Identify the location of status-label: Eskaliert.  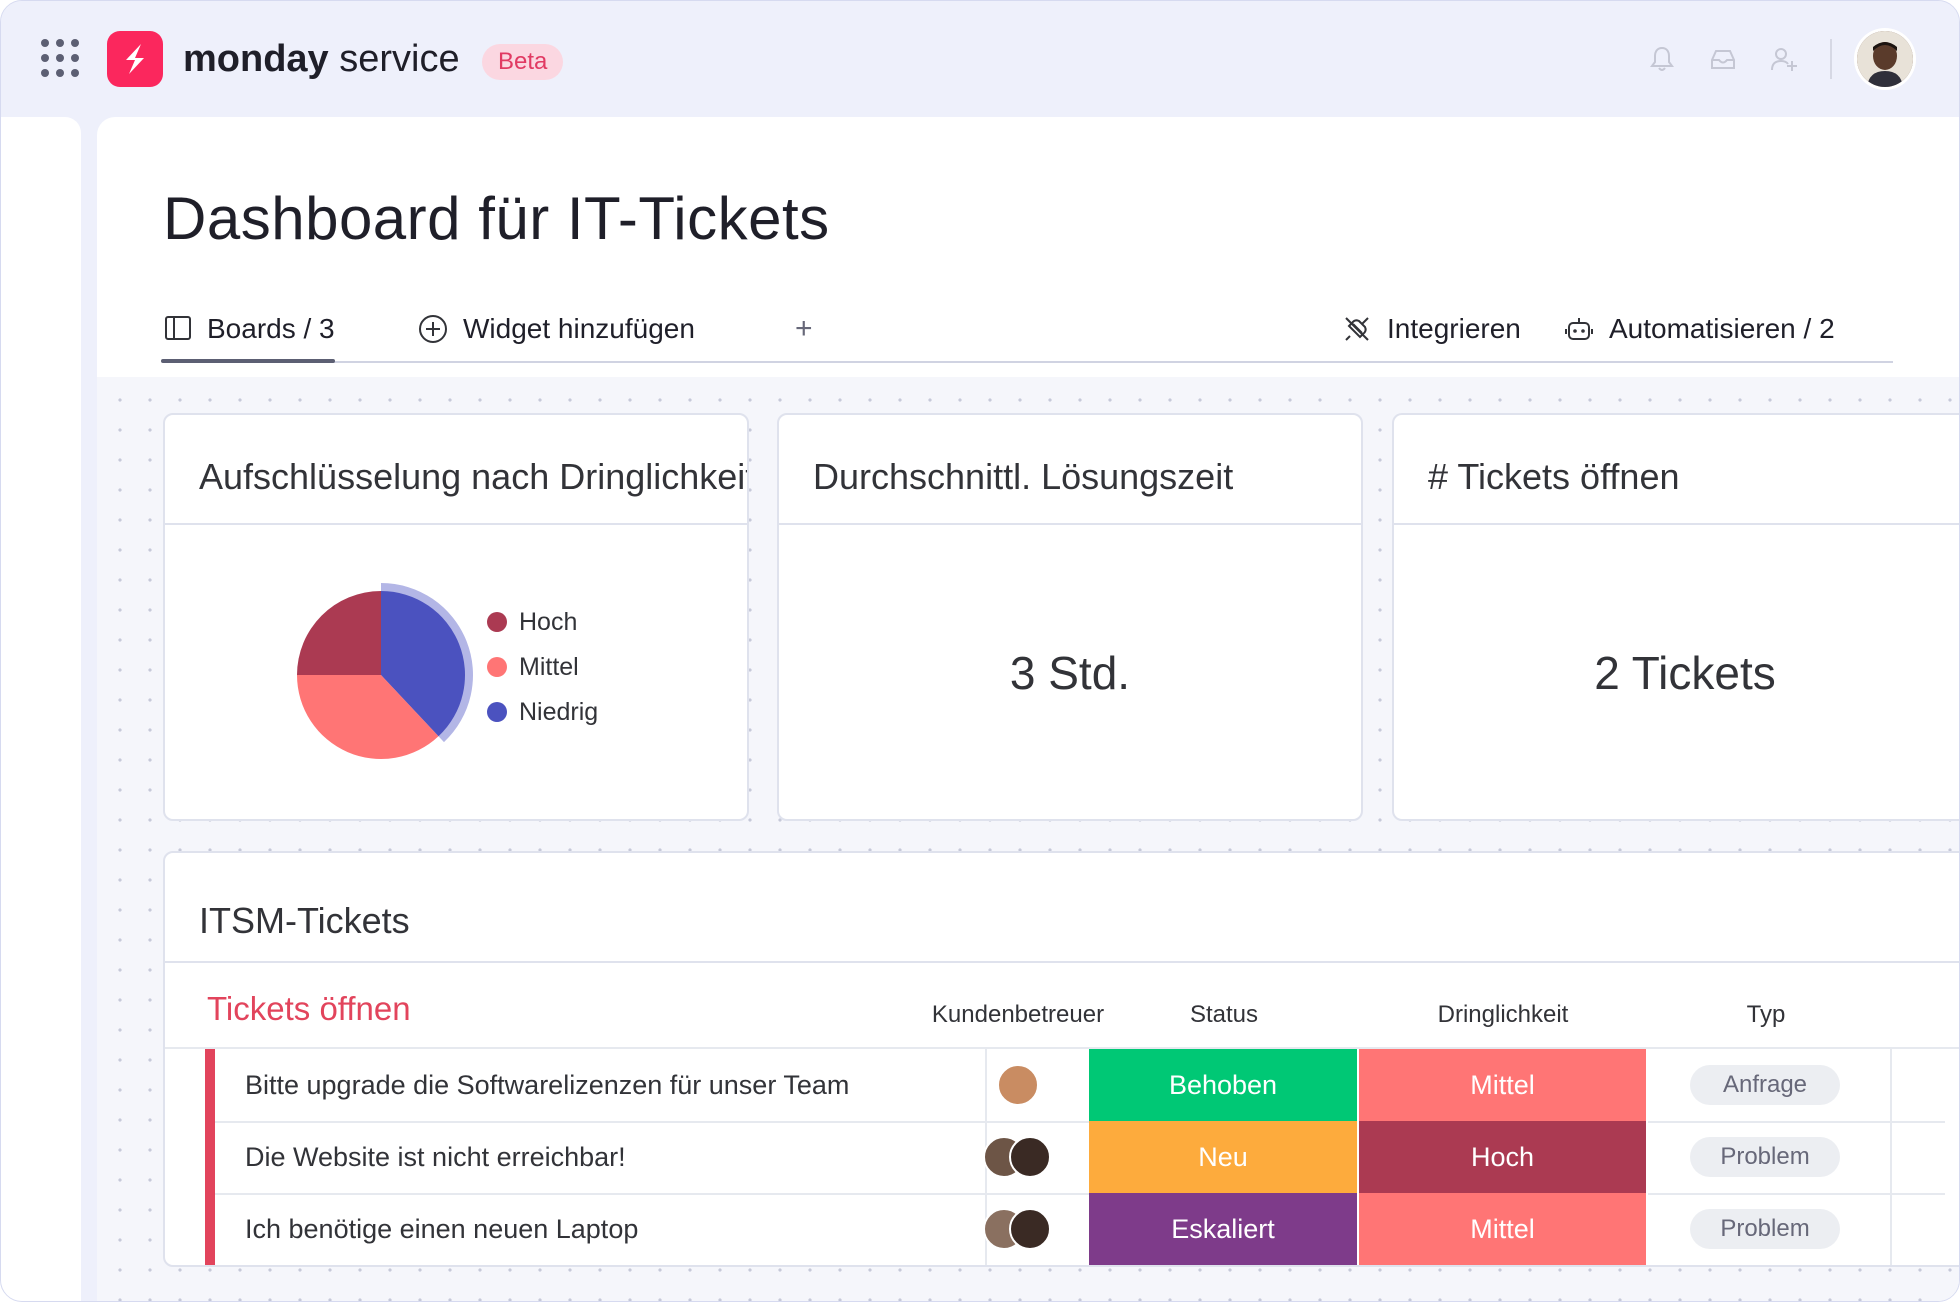
(1224, 1229).